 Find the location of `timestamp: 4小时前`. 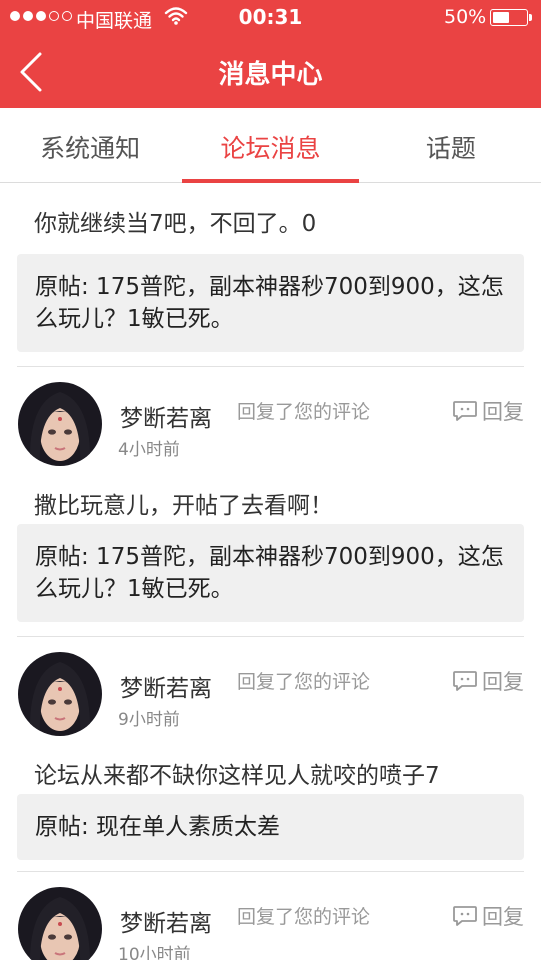

timestamp: 4小时前 is located at coordinates (149, 450).